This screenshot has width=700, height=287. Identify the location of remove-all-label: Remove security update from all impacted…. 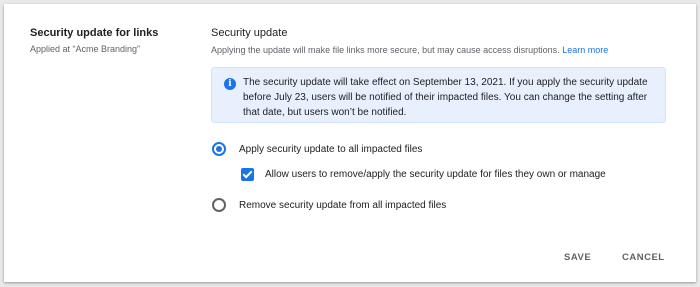
(343, 205).